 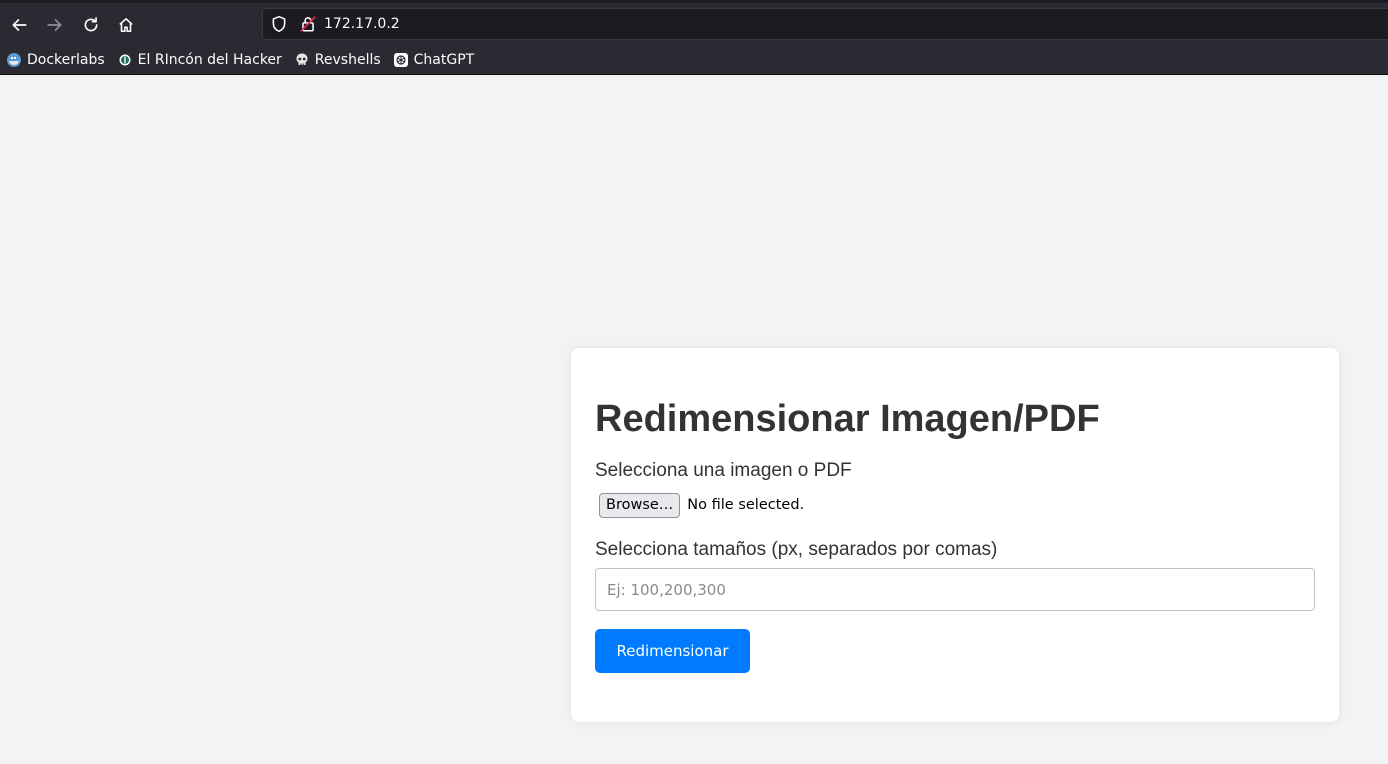 I want to click on arrow-left-icon, so click(x=19, y=25).